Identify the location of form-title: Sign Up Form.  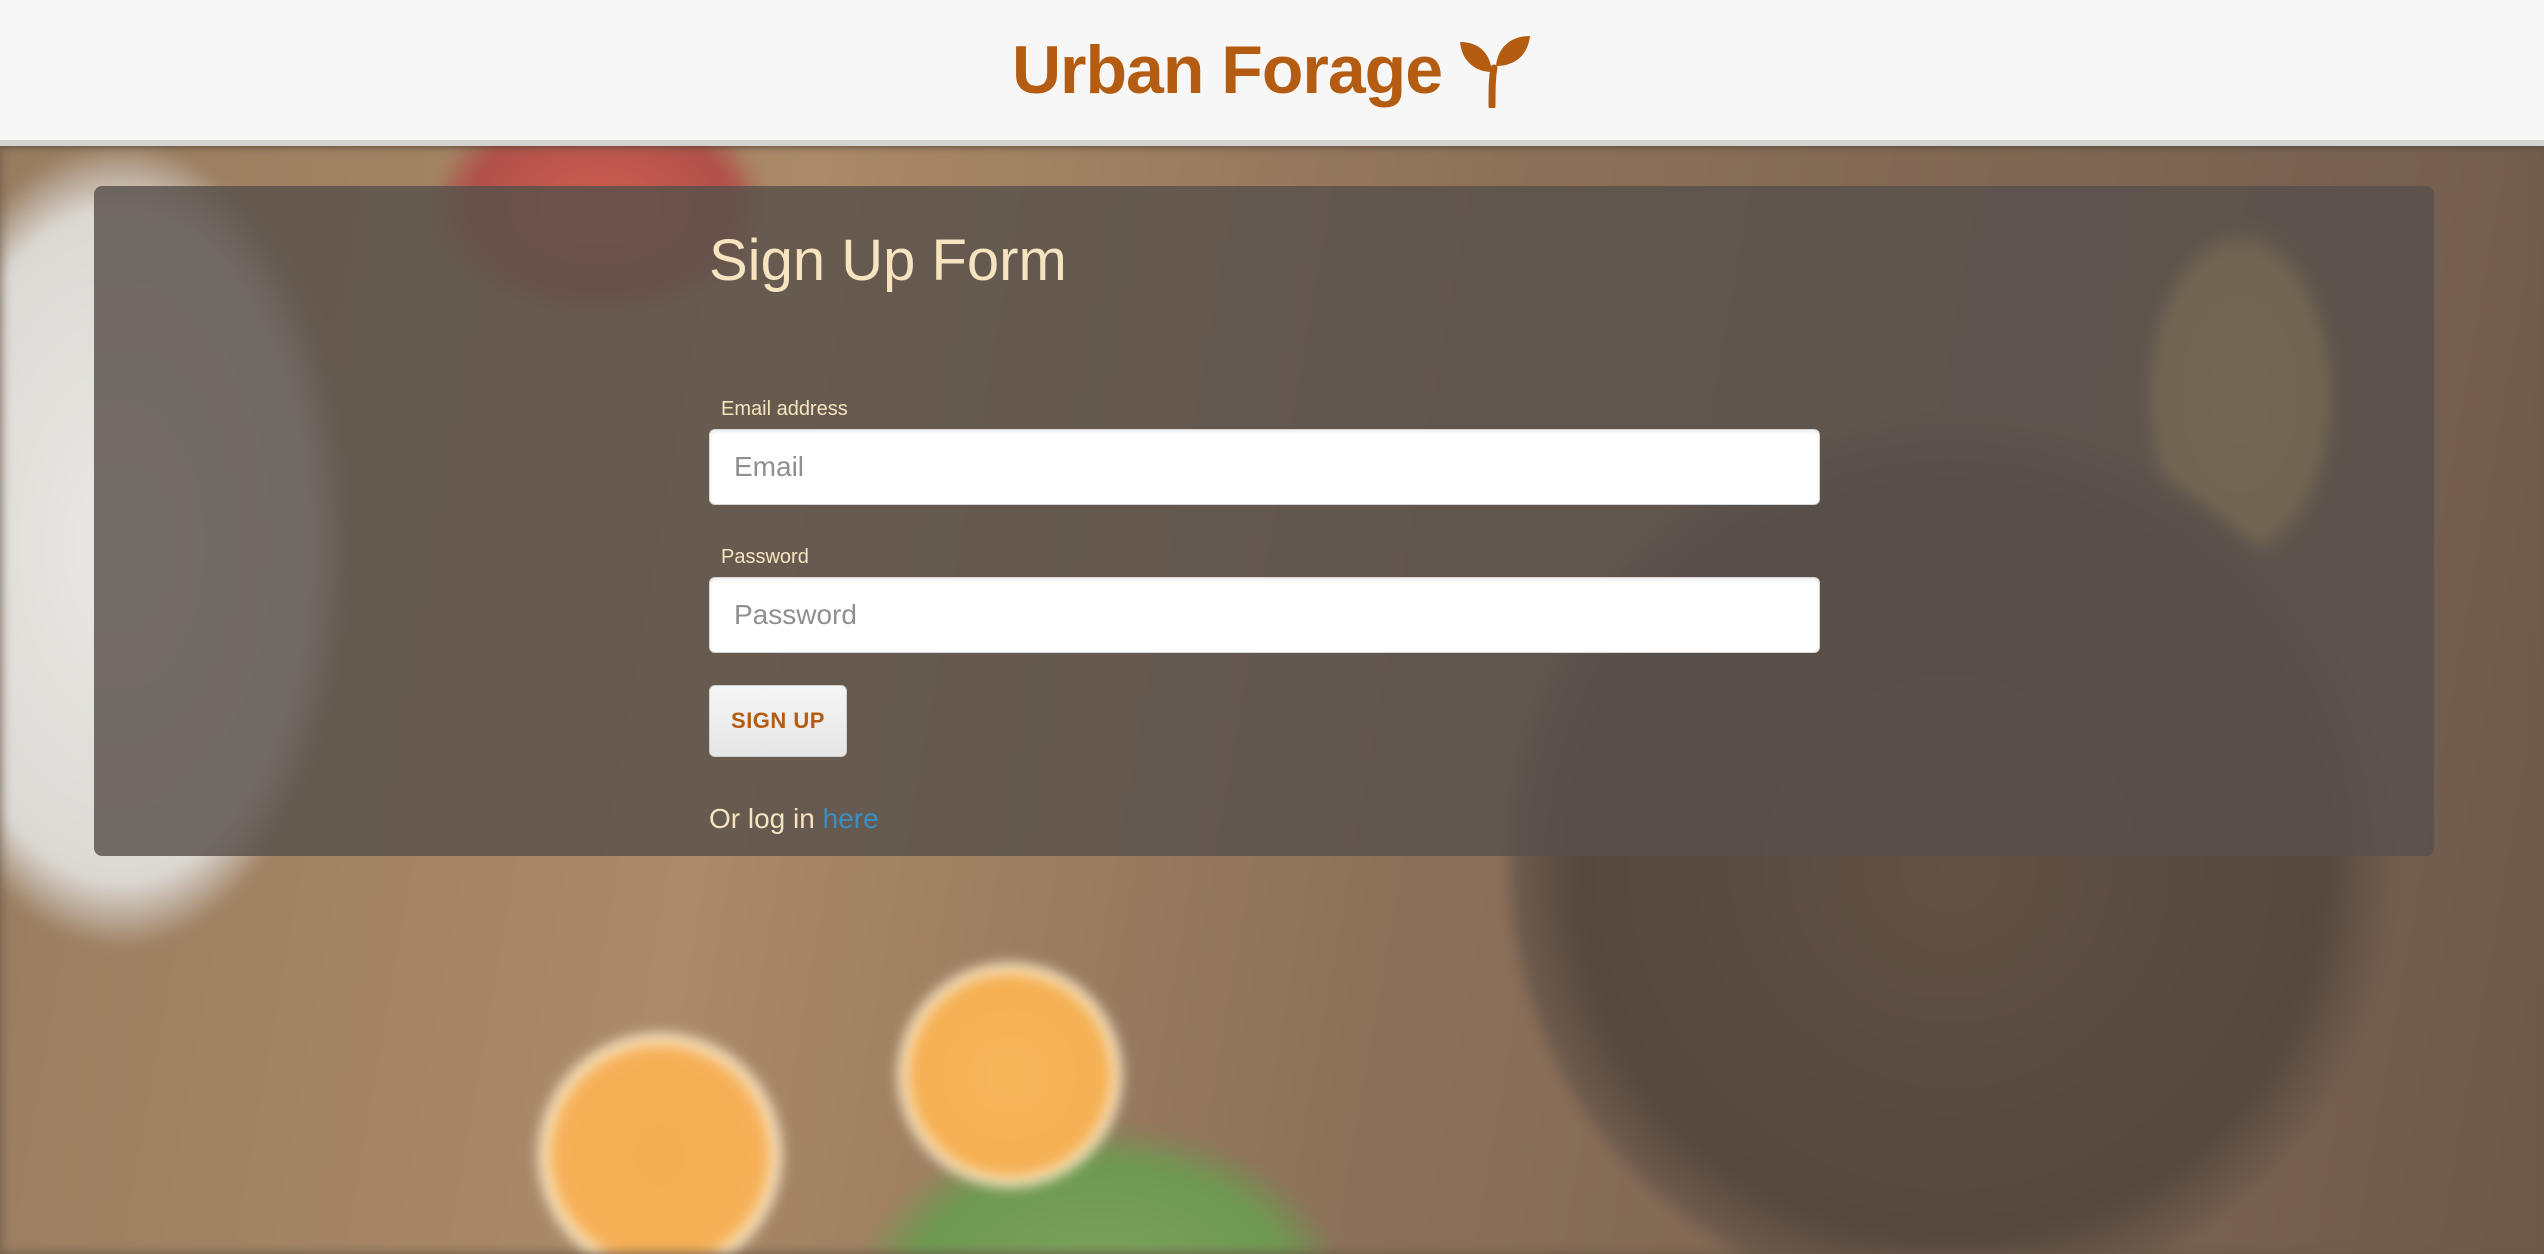
(888, 260).